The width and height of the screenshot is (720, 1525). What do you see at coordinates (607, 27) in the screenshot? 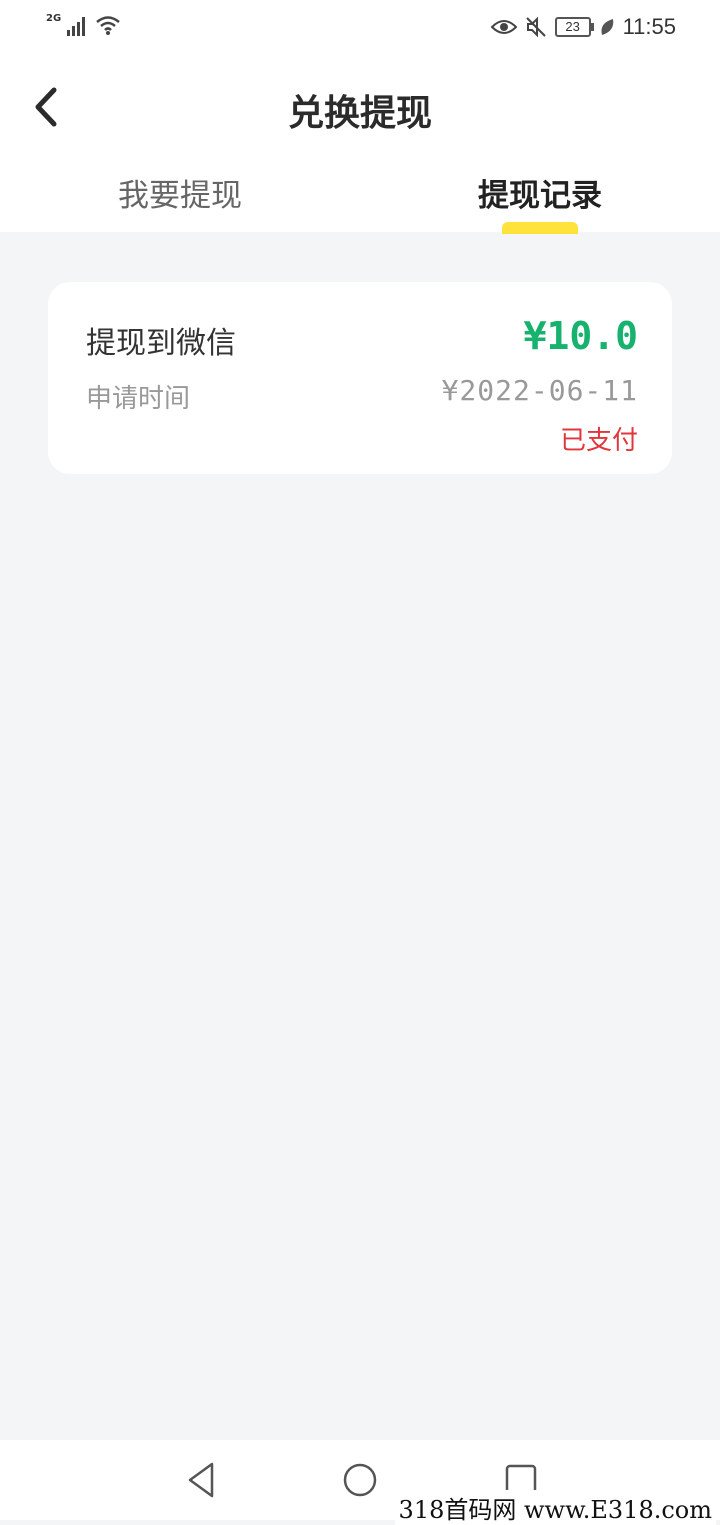
I see `leaf-icon` at bounding box center [607, 27].